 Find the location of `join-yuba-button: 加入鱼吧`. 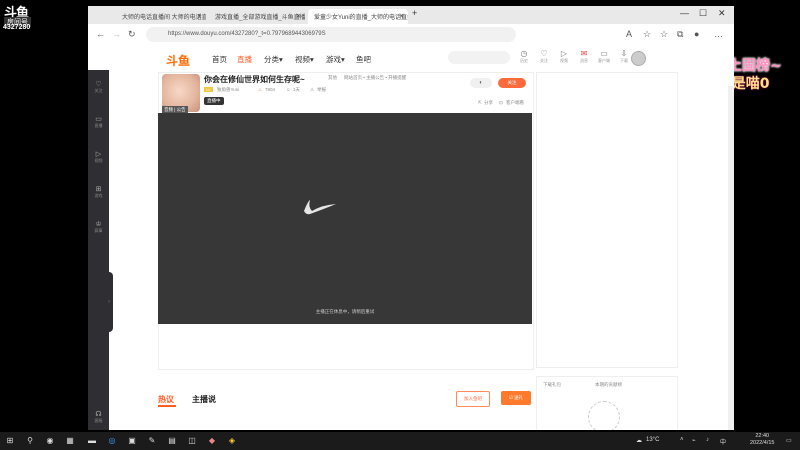

join-yuba-button: 加入鱼吧 is located at coordinates (473, 399).